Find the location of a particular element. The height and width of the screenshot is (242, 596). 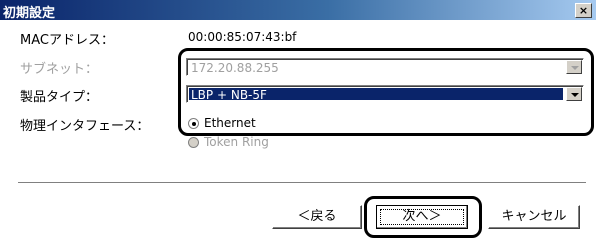

radio-checked-icon is located at coordinates (193, 123).